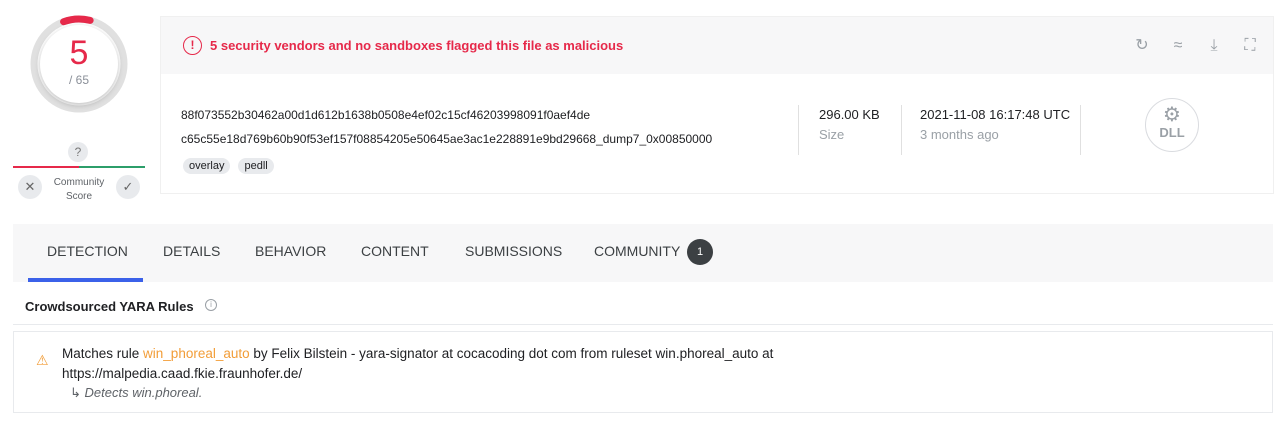  What do you see at coordinates (79, 167) in the screenshot?
I see `community-score-bar` at bounding box center [79, 167].